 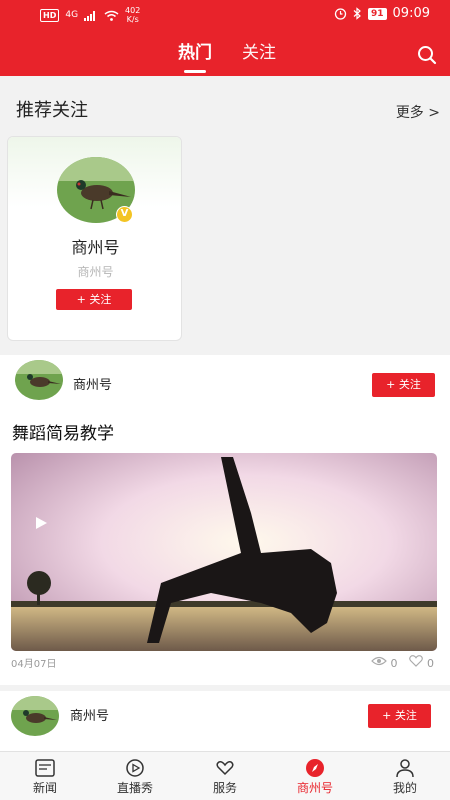 I want to click on like-count: 0, so click(x=421, y=662).